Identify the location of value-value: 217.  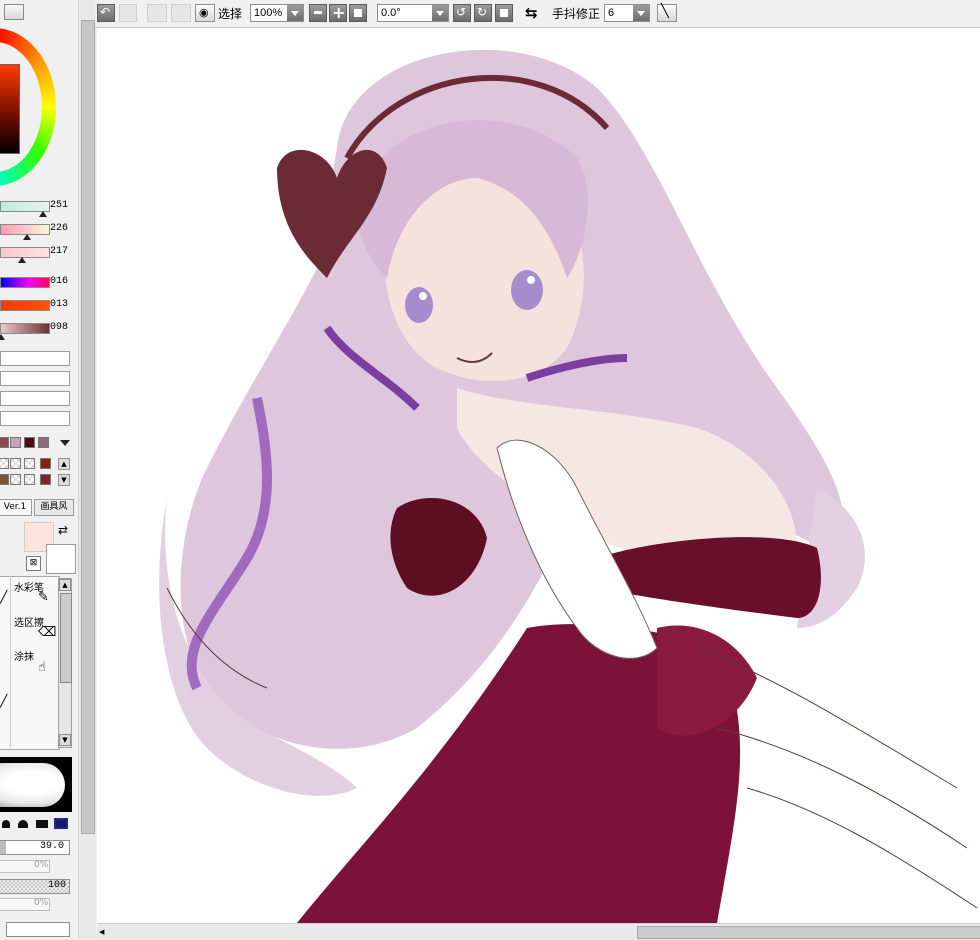
(59, 251).